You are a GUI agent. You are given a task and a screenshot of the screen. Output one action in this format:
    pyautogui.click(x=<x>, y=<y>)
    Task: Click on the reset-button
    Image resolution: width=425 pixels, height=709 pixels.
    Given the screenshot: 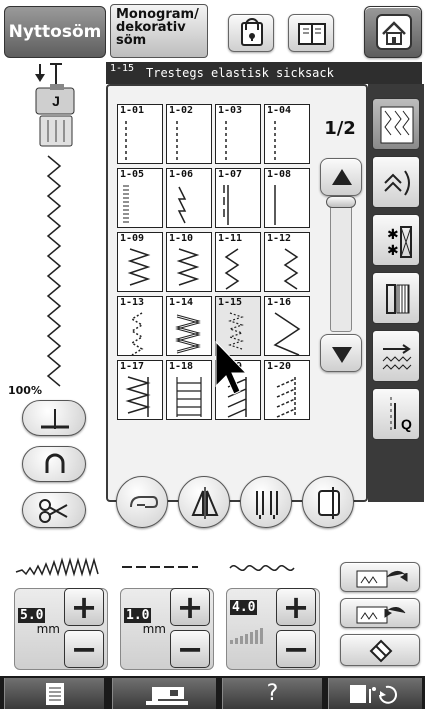 What is the action you would take?
    pyautogui.click(x=380, y=650)
    